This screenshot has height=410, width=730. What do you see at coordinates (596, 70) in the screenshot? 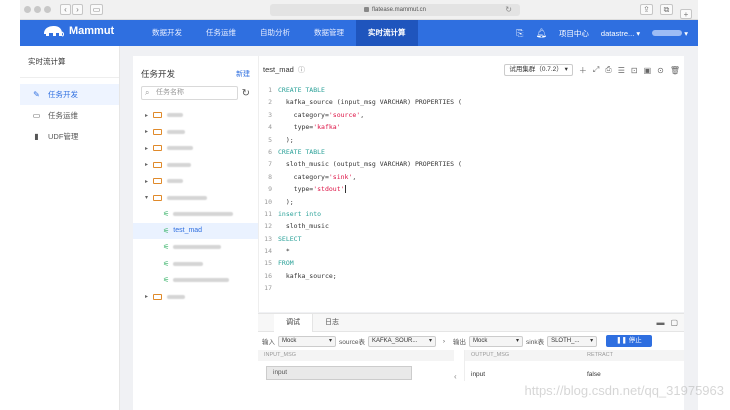
I see `fullscreen-icon: ⤢` at bounding box center [596, 70].